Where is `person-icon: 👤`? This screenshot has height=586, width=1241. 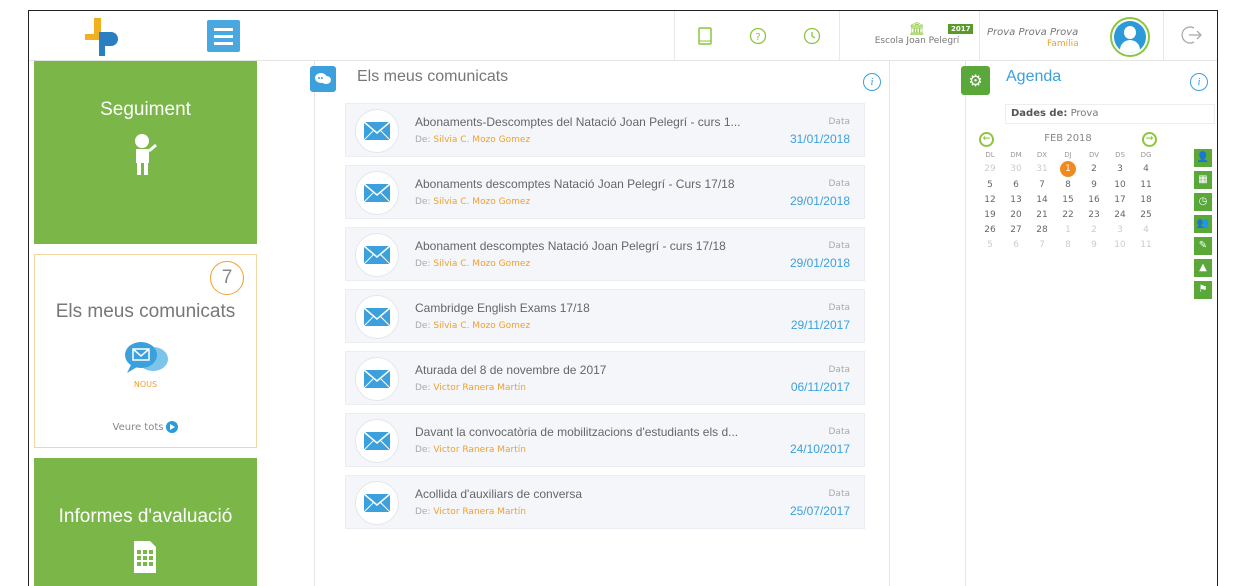
person-icon: 👤 is located at coordinates (1203, 158).